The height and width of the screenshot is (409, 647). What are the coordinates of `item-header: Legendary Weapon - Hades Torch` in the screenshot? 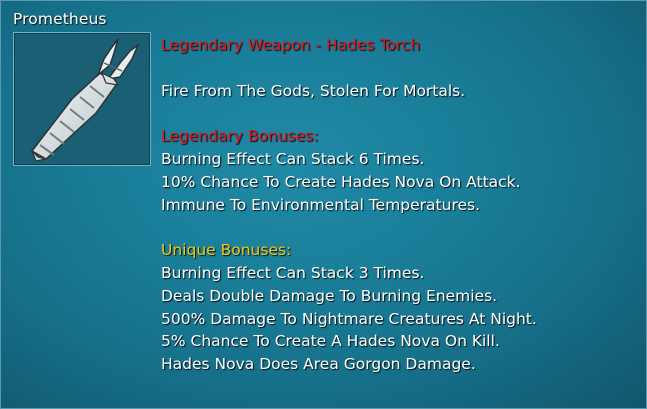 It's located at (291, 45).